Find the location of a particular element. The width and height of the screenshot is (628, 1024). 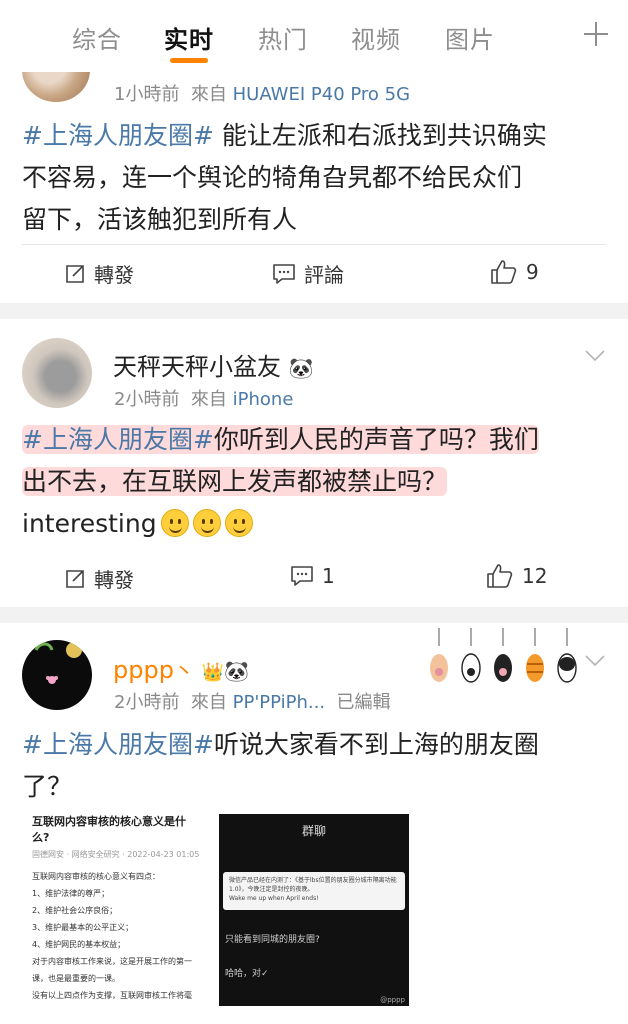

chat-message: 只能看到同城的朋友圈? is located at coordinates (272, 940).